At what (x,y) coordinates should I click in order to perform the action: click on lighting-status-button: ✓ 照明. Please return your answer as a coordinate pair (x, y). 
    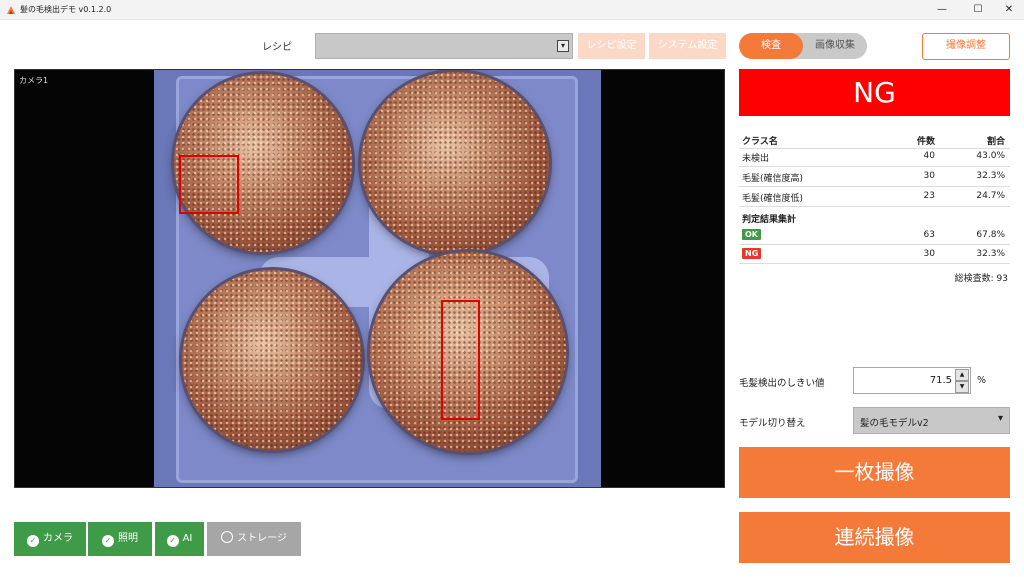
    Looking at the image, I should click on (120, 539).